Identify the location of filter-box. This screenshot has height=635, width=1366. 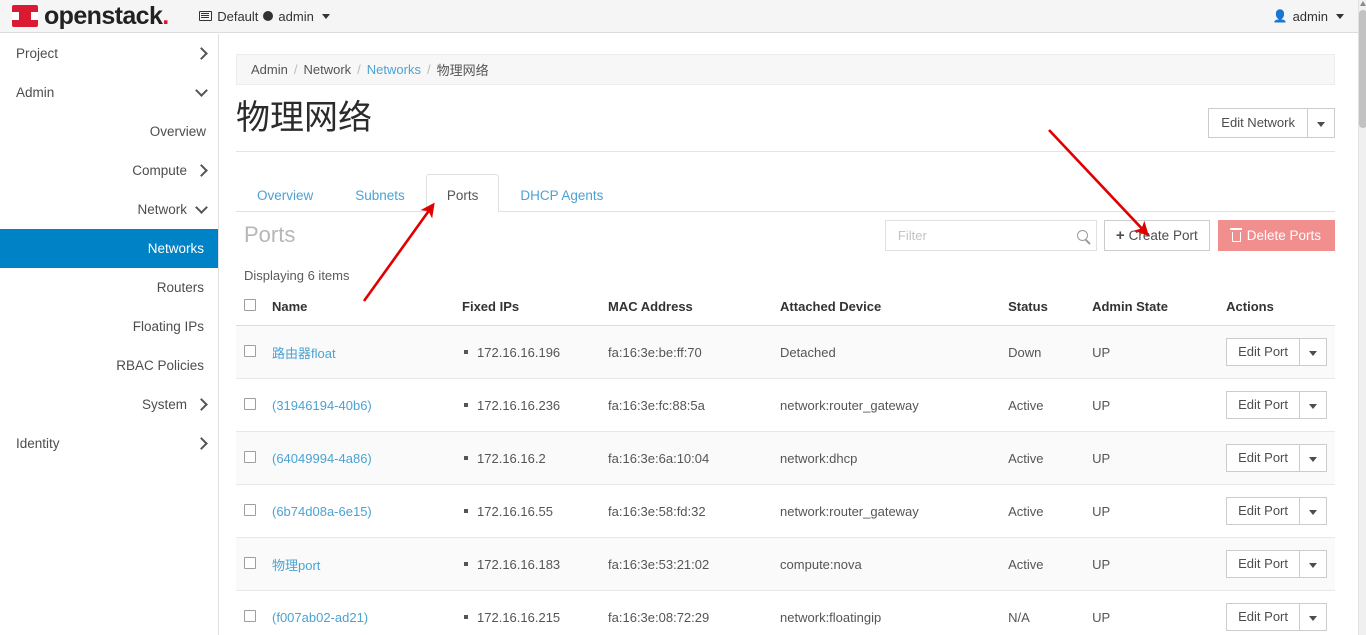
(990, 235).